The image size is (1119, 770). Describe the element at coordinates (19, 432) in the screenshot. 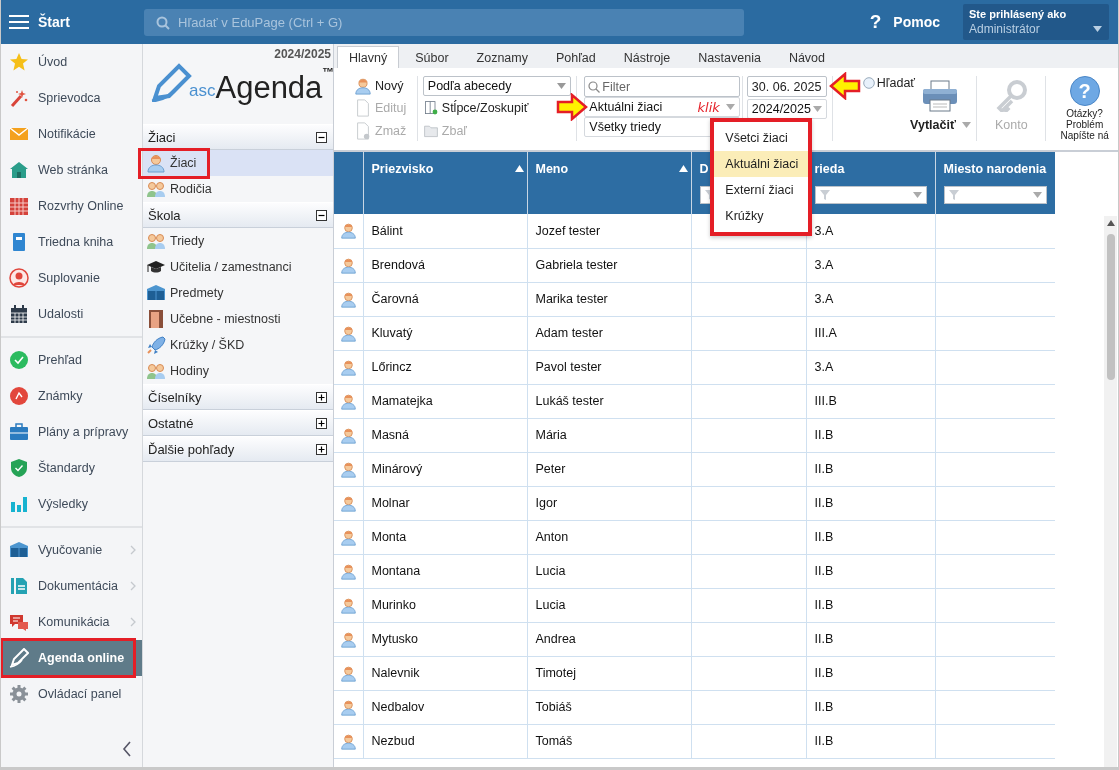

I see `briefcase-icon` at that location.